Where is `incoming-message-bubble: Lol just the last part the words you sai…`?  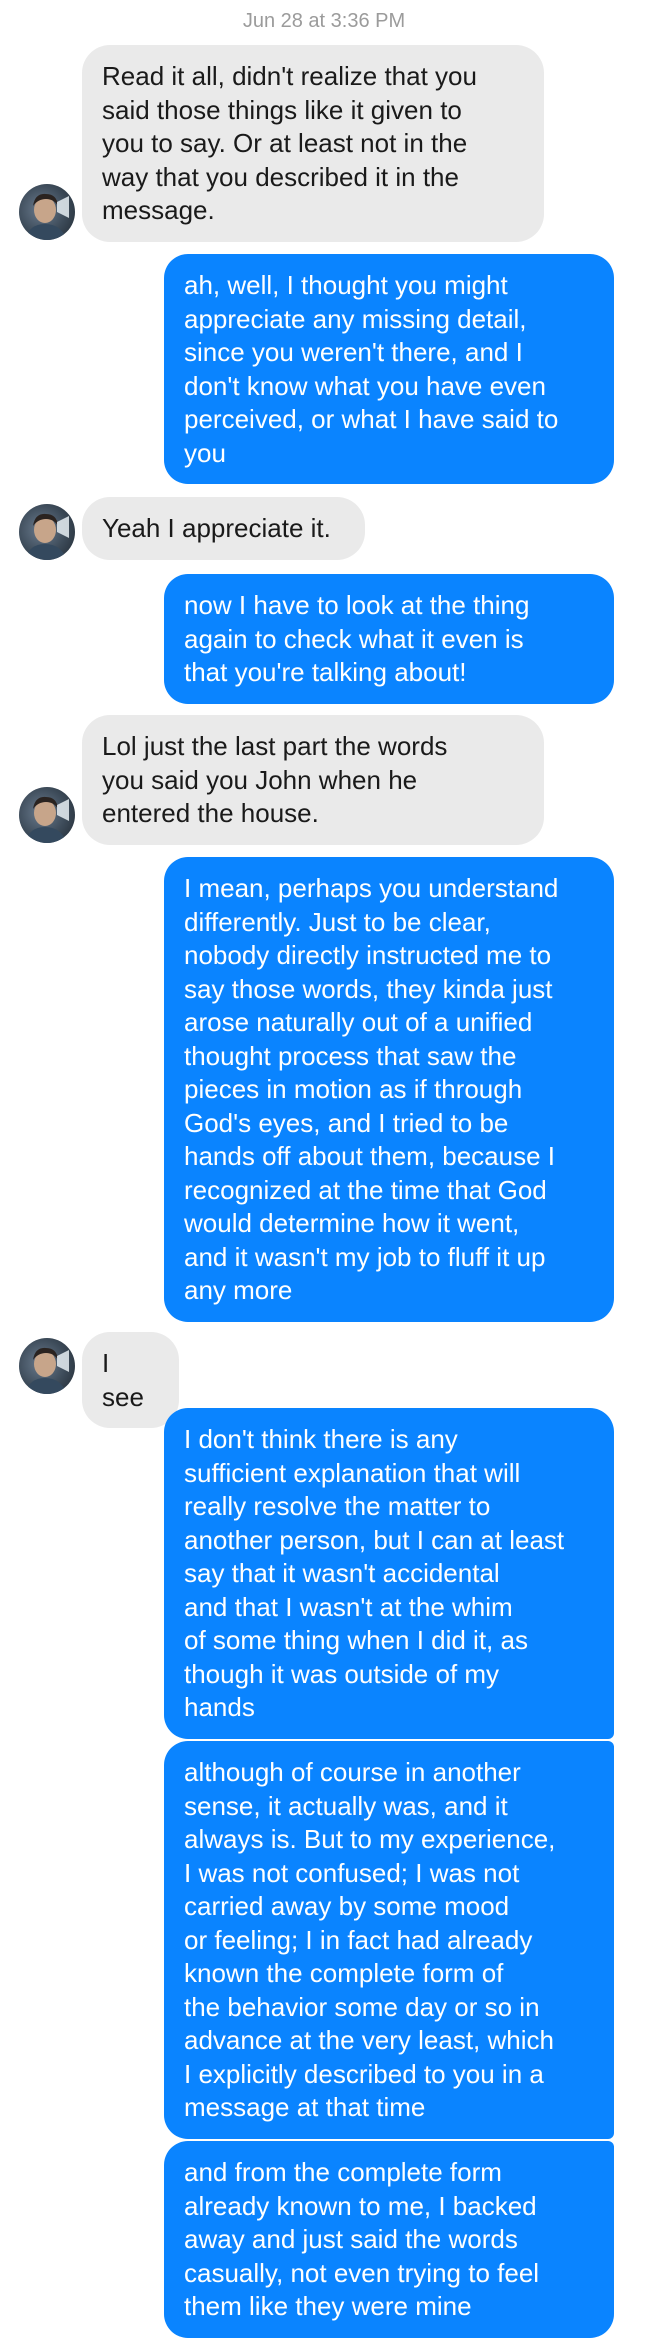 incoming-message-bubble: Lol just the last part the words you sai… is located at coordinates (313, 780).